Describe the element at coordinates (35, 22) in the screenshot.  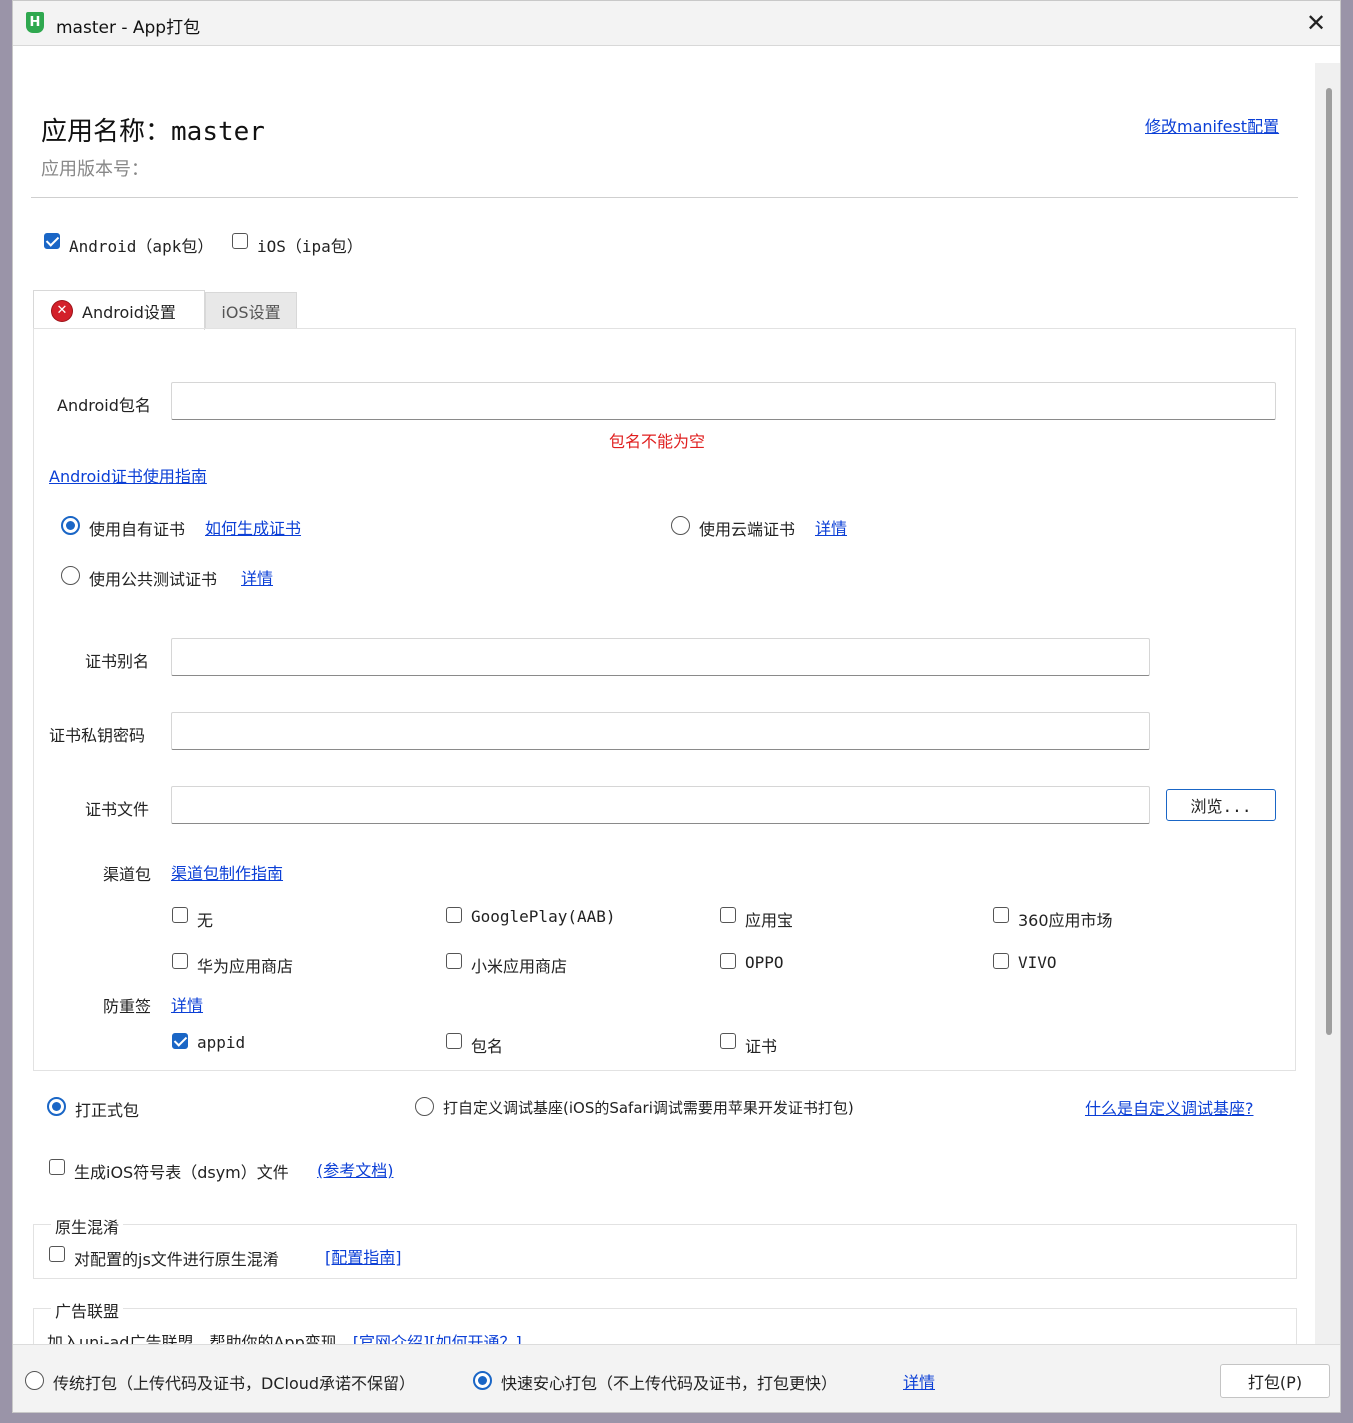
I see `hbuilder-logo-icon: H` at that location.